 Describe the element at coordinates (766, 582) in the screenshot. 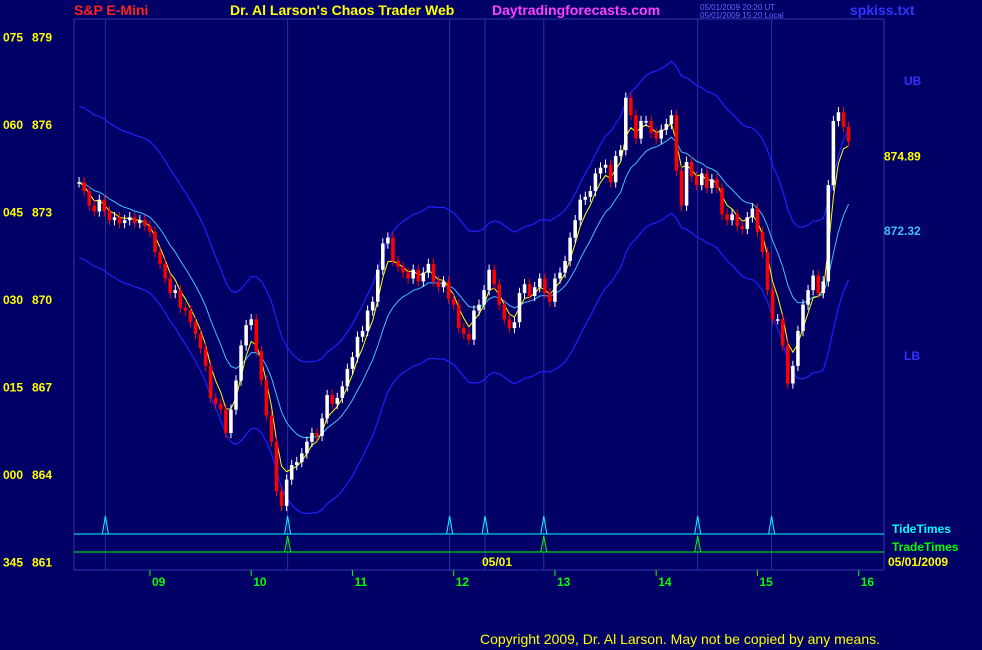

I see `x-tick-label-6: 15` at that location.